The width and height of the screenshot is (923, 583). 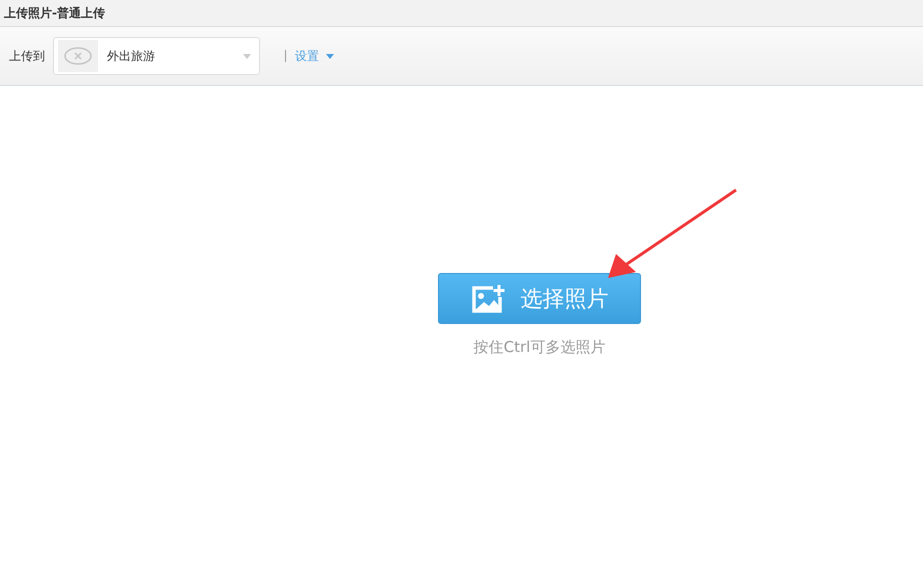 What do you see at coordinates (487, 299) in the screenshot?
I see `add-image-icon` at bounding box center [487, 299].